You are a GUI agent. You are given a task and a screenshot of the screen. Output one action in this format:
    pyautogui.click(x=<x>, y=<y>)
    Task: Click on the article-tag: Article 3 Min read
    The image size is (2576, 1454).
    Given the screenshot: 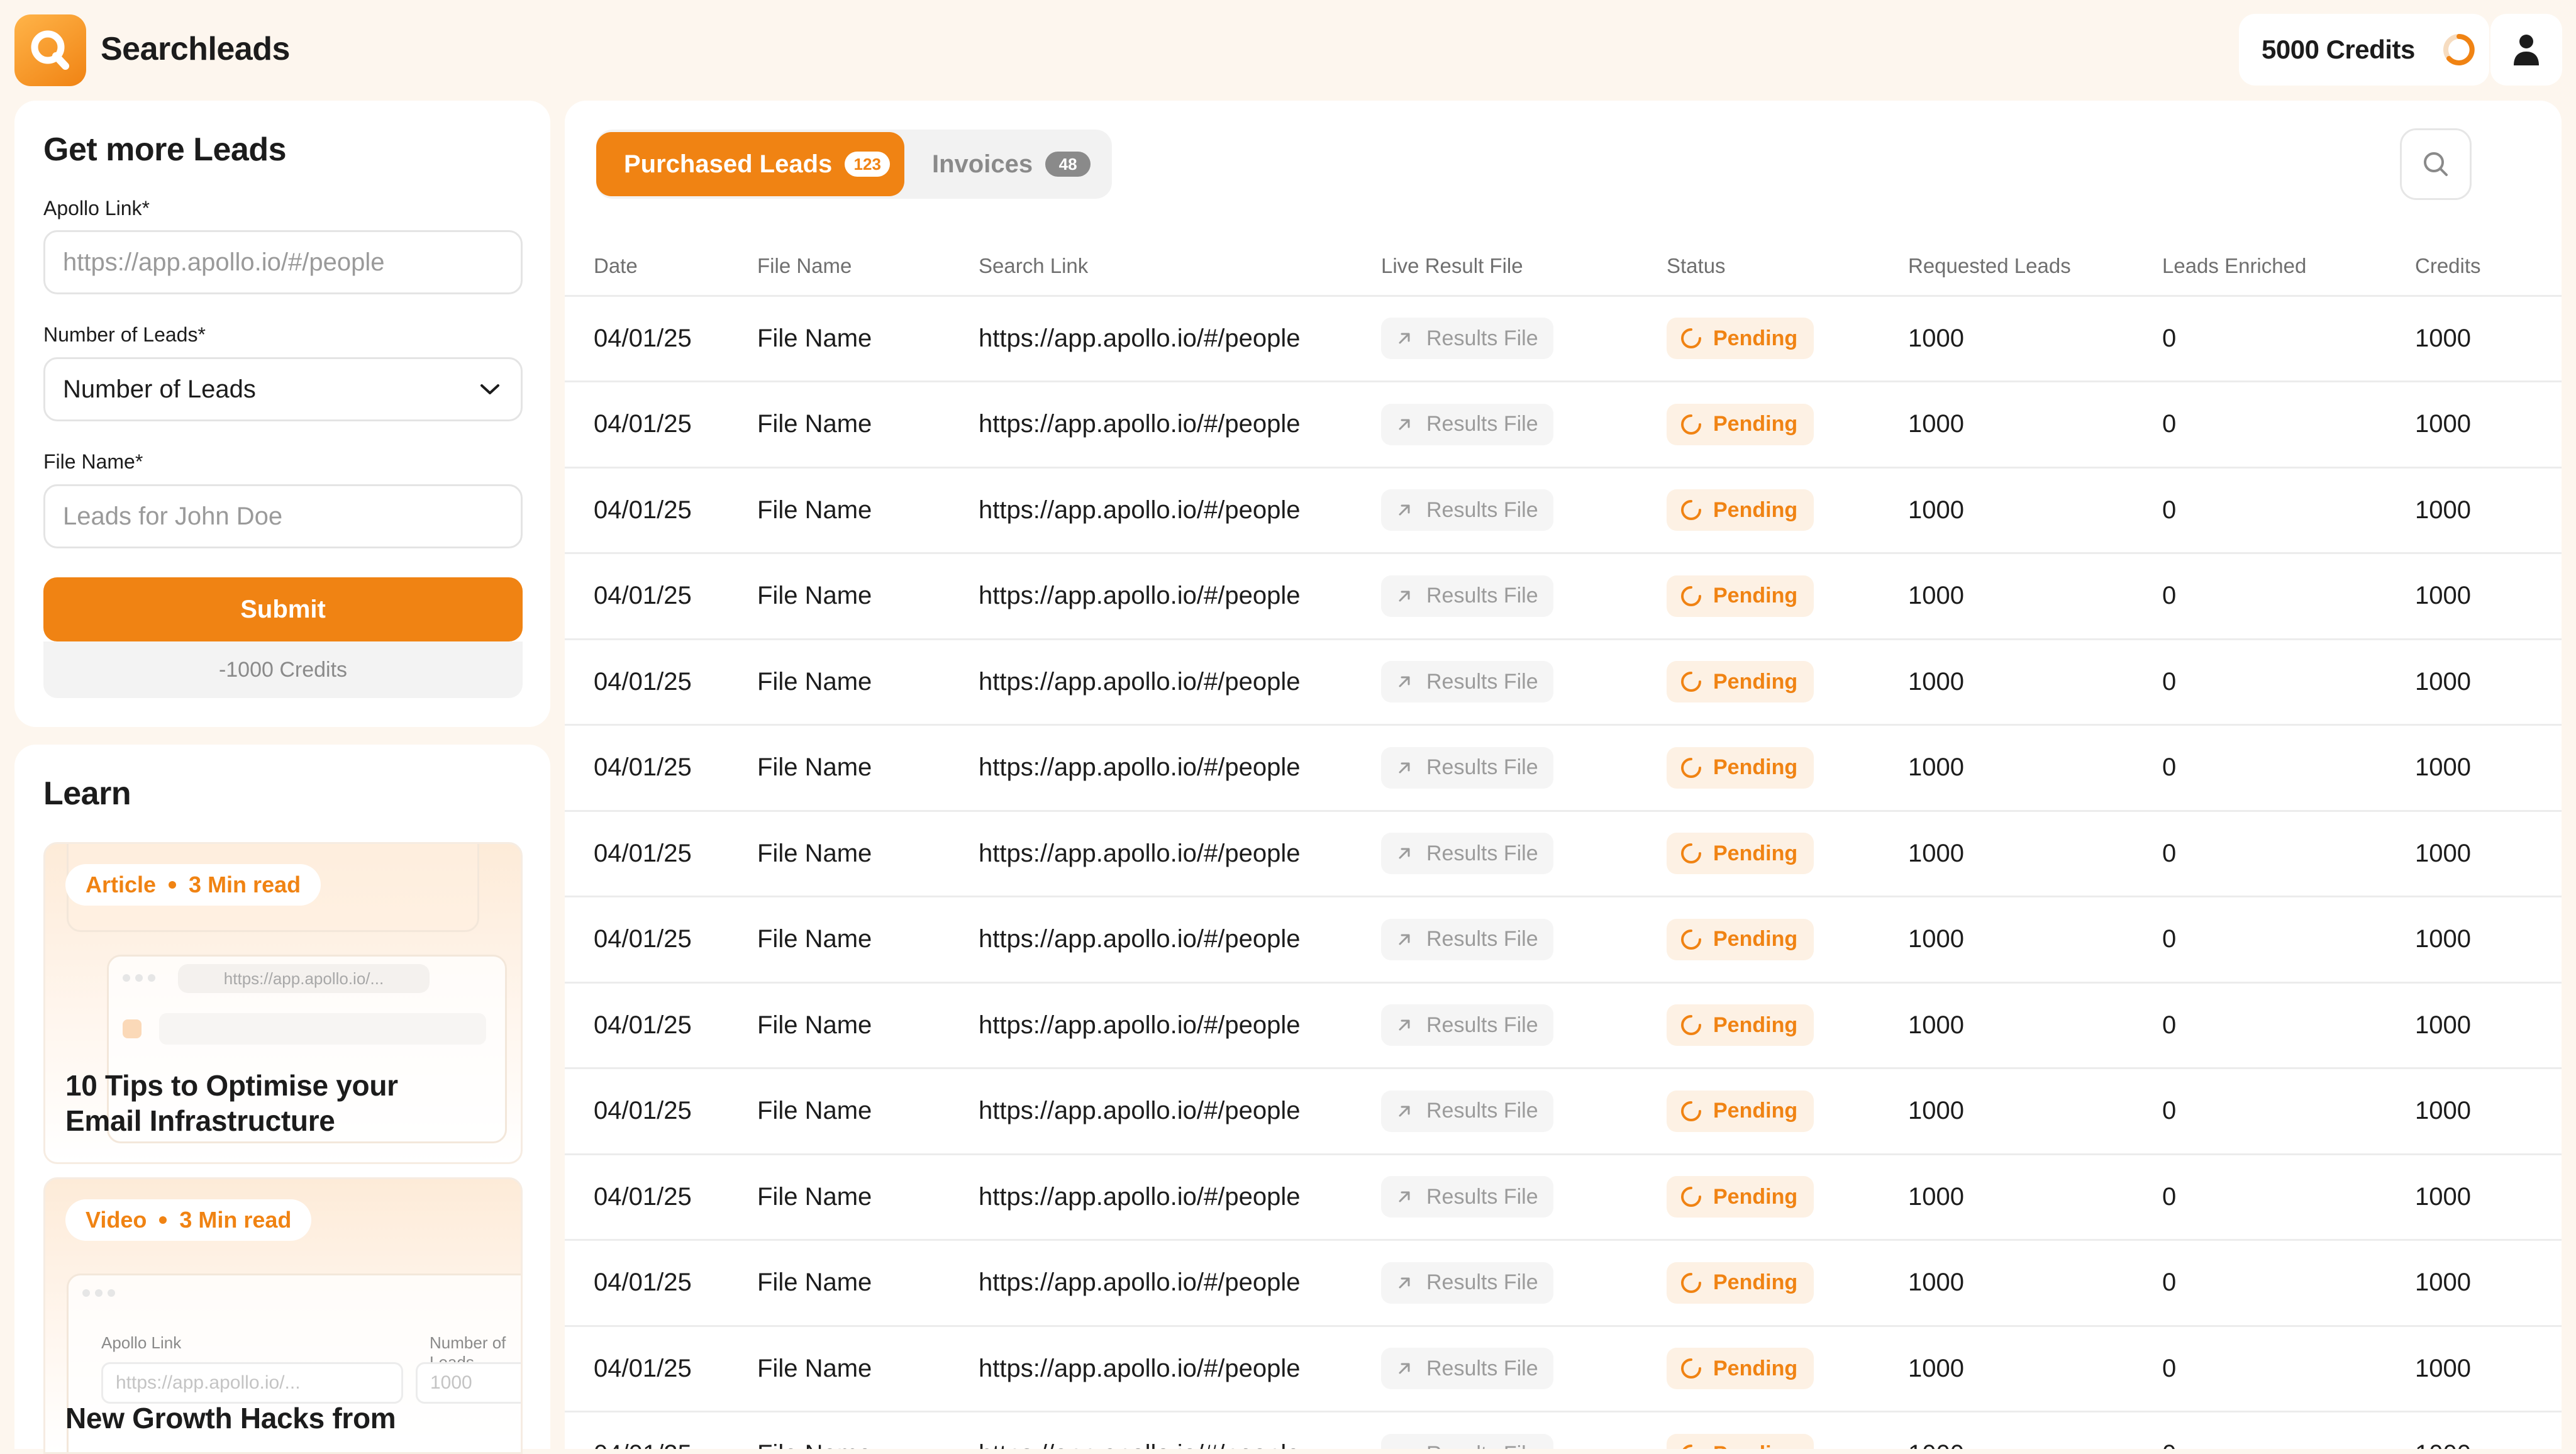 What is the action you would take?
    pyautogui.click(x=193, y=885)
    